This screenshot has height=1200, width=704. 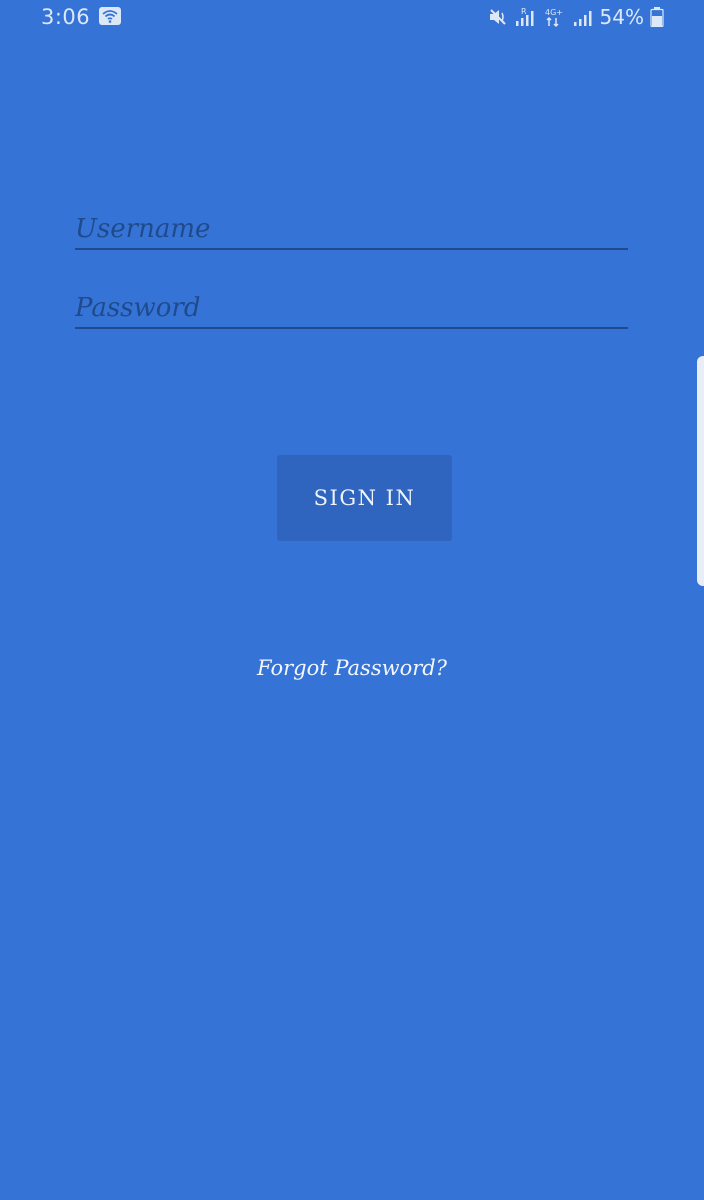 What do you see at coordinates (352, 17) in the screenshot?
I see `status-bar: 3:06 R 4G+ 54%` at bounding box center [352, 17].